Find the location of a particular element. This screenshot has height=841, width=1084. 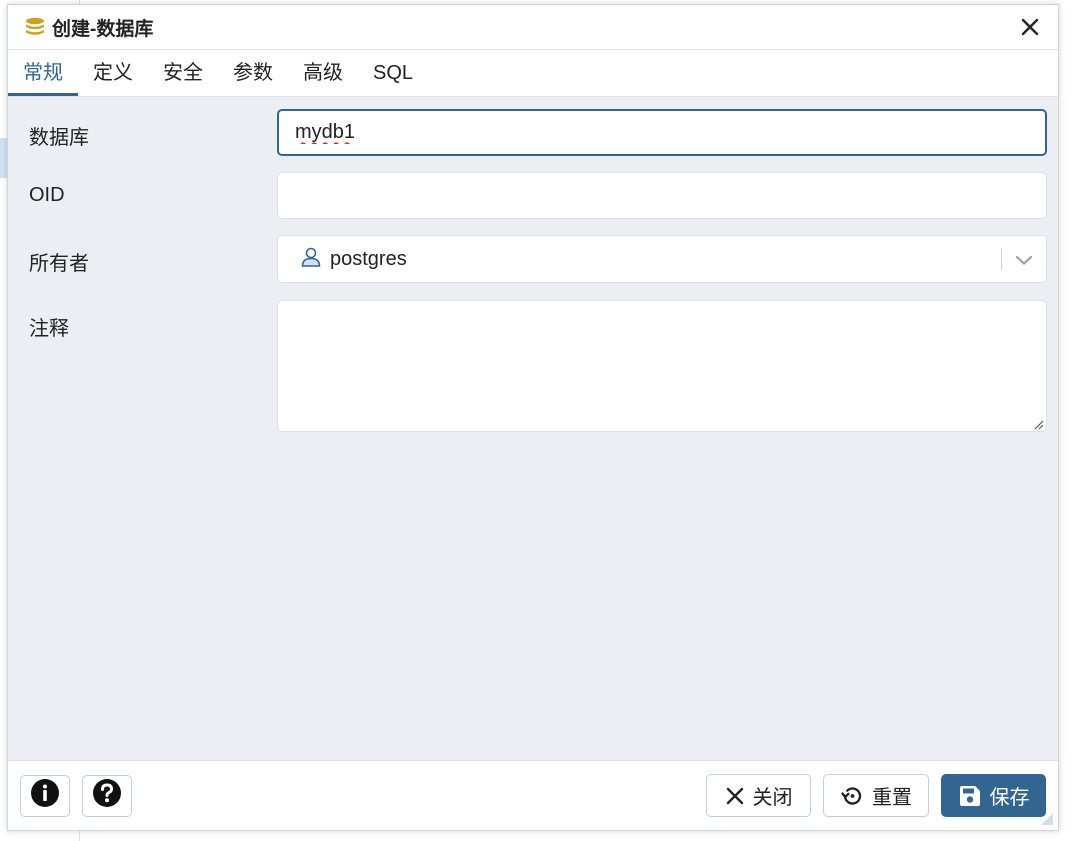

tab-parameters: 参数 is located at coordinates (253, 73).